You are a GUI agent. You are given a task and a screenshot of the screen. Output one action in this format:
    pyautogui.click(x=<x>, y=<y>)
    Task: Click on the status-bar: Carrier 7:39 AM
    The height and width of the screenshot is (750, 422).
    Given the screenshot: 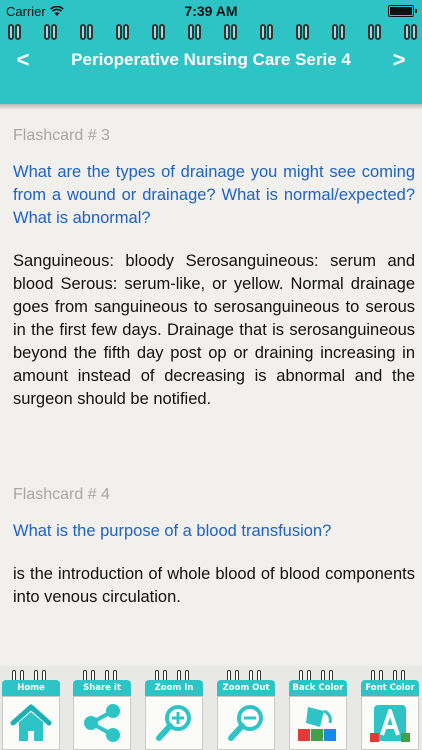 What is the action you would take?
    pyautogui.click(x=211, y=11)
    